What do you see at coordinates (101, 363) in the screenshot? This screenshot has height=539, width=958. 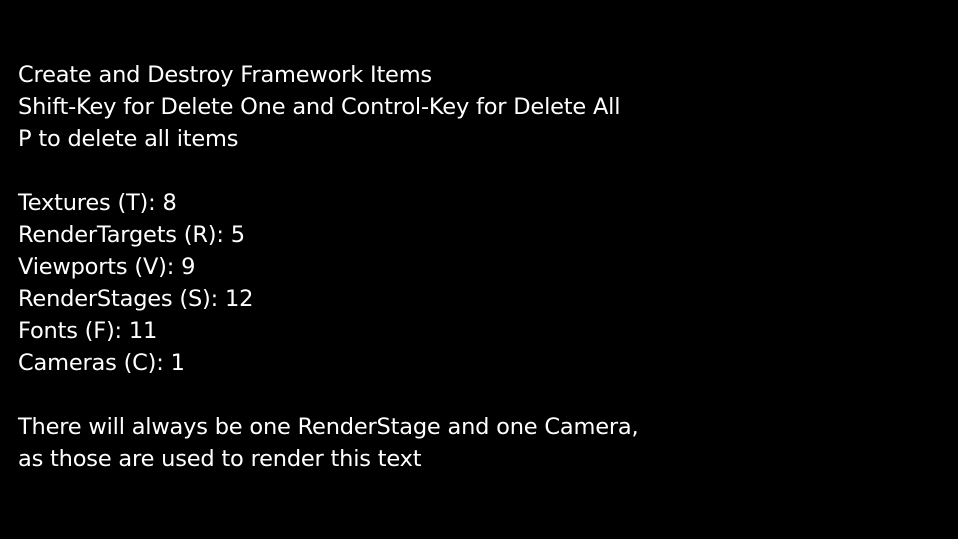 I see `cameras-count: Cameras (C): 1` at bounding box center [101, 363].